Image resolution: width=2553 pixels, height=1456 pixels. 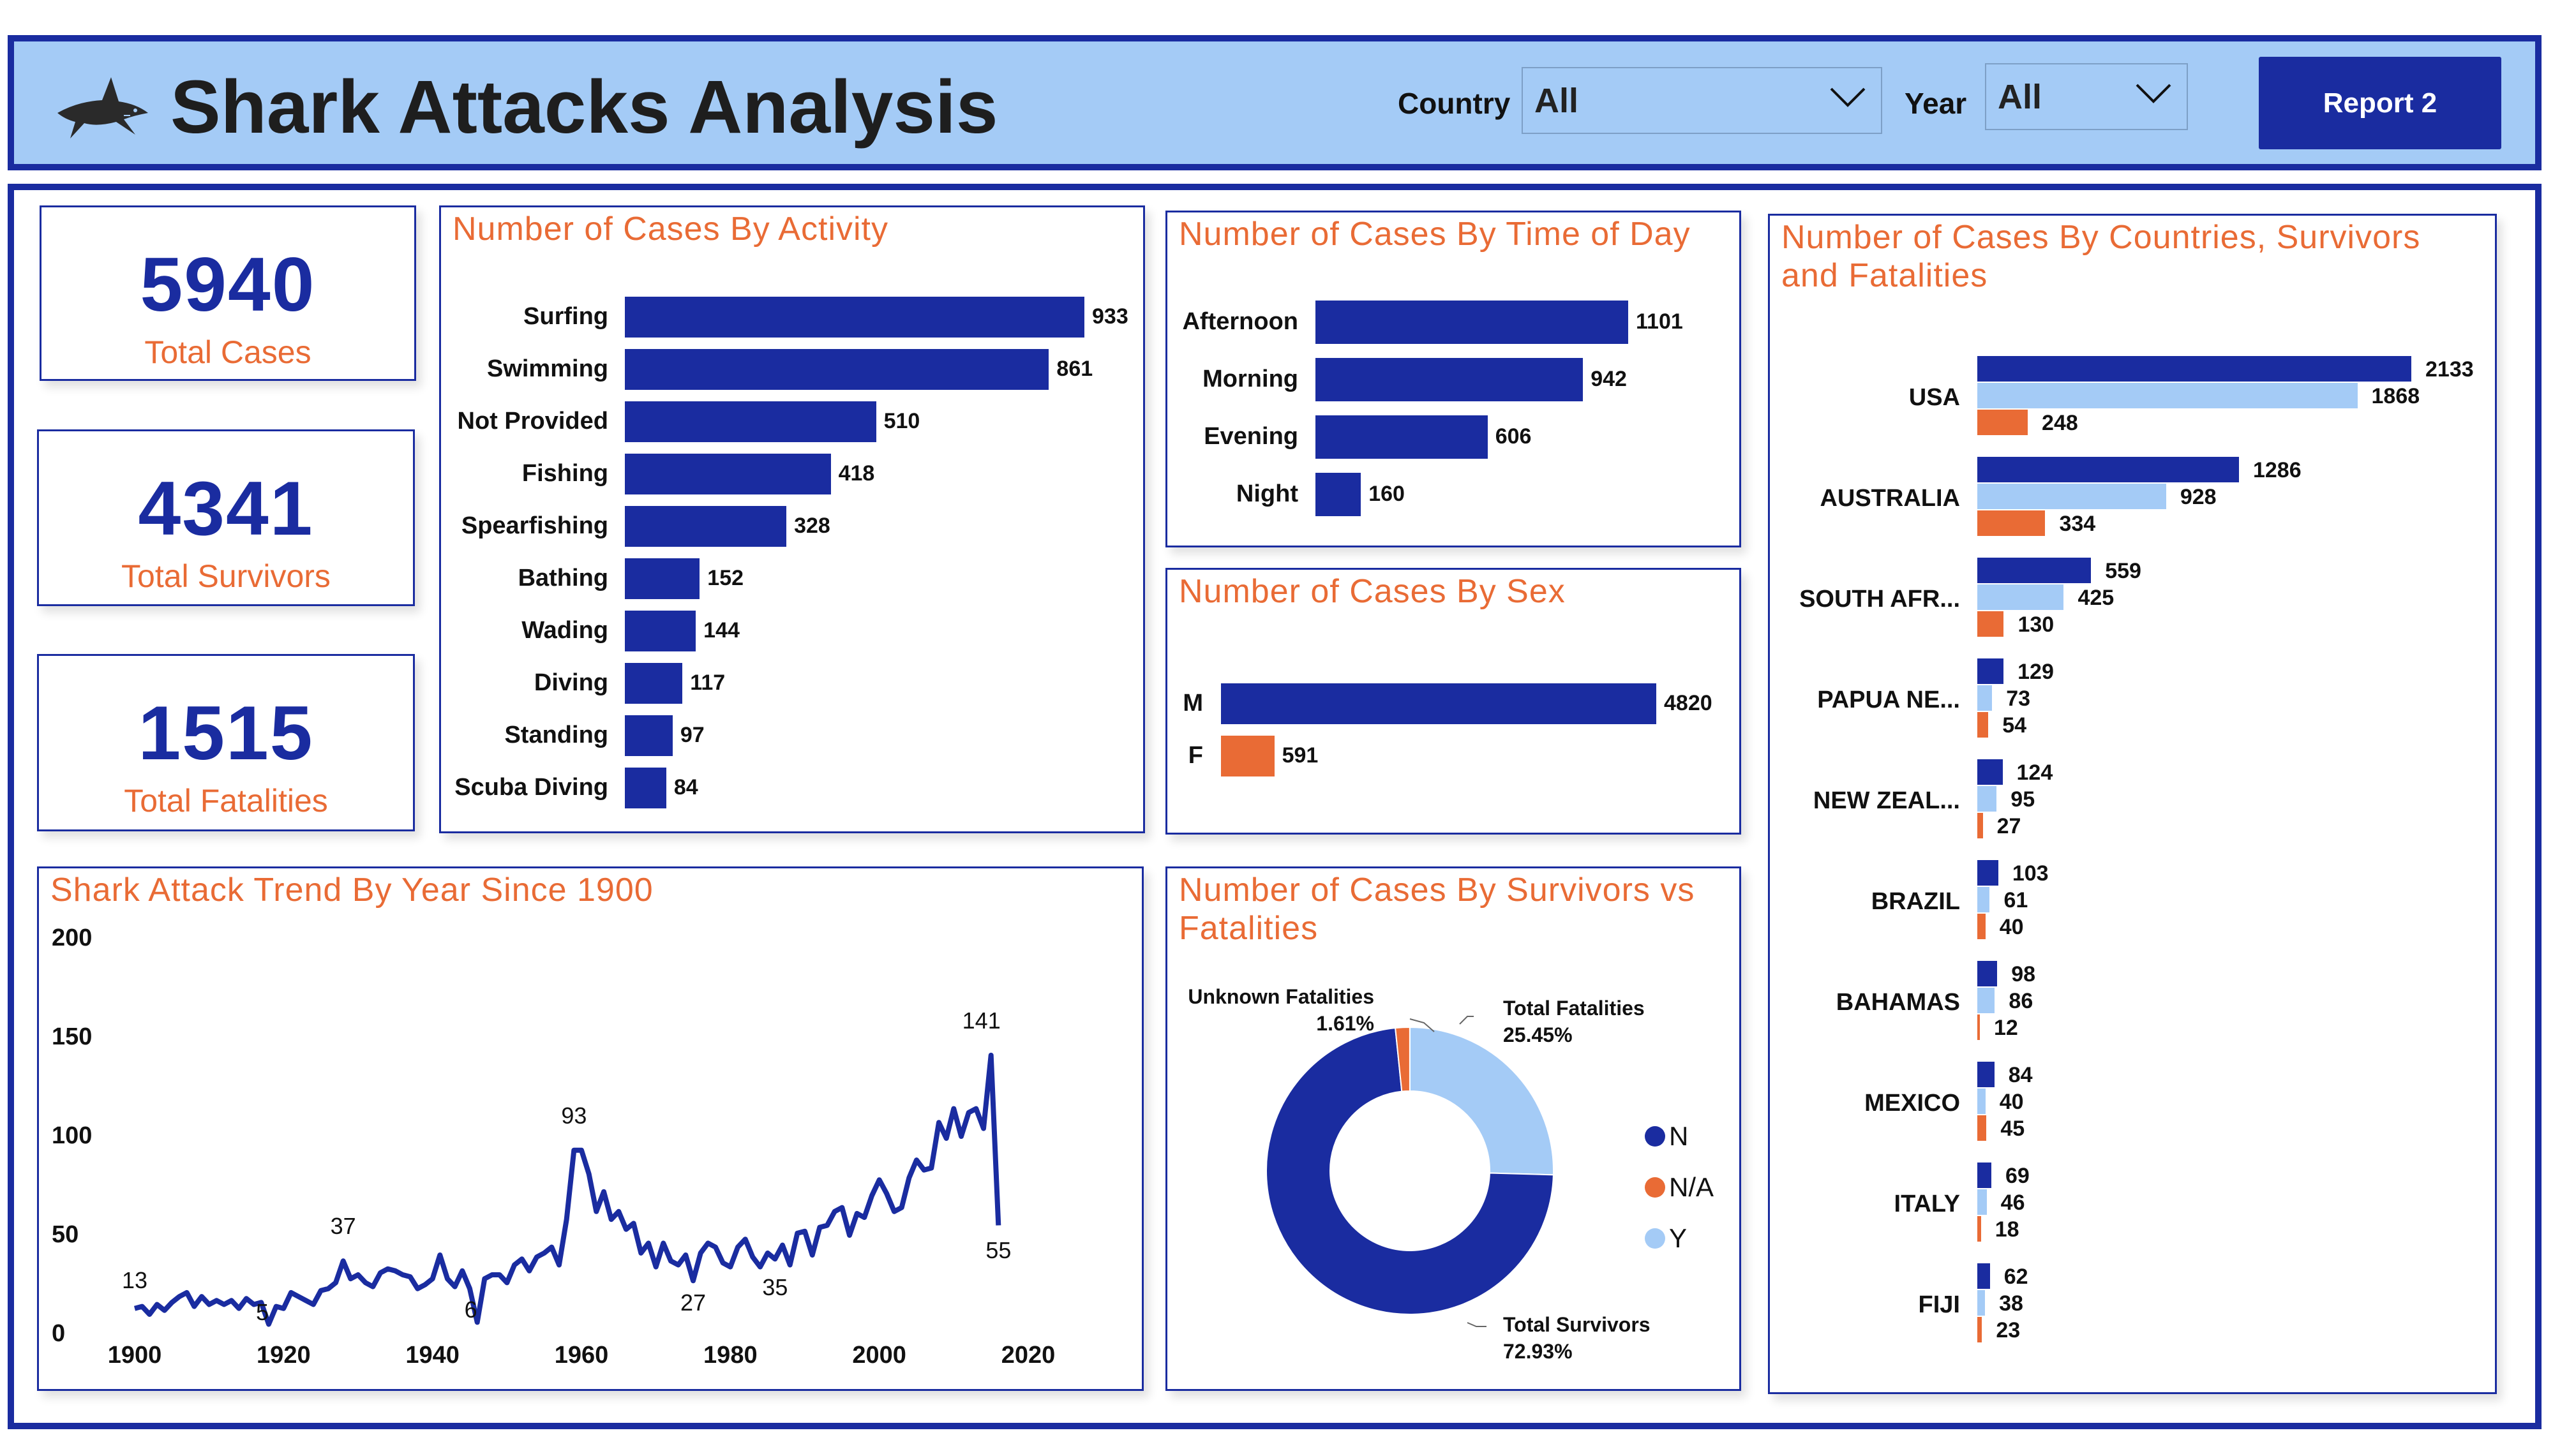 What do you see at coordinates (72, 1135) in the screenshot?
I see `y-tick-label: 100` at bounding box center [72, 1135].